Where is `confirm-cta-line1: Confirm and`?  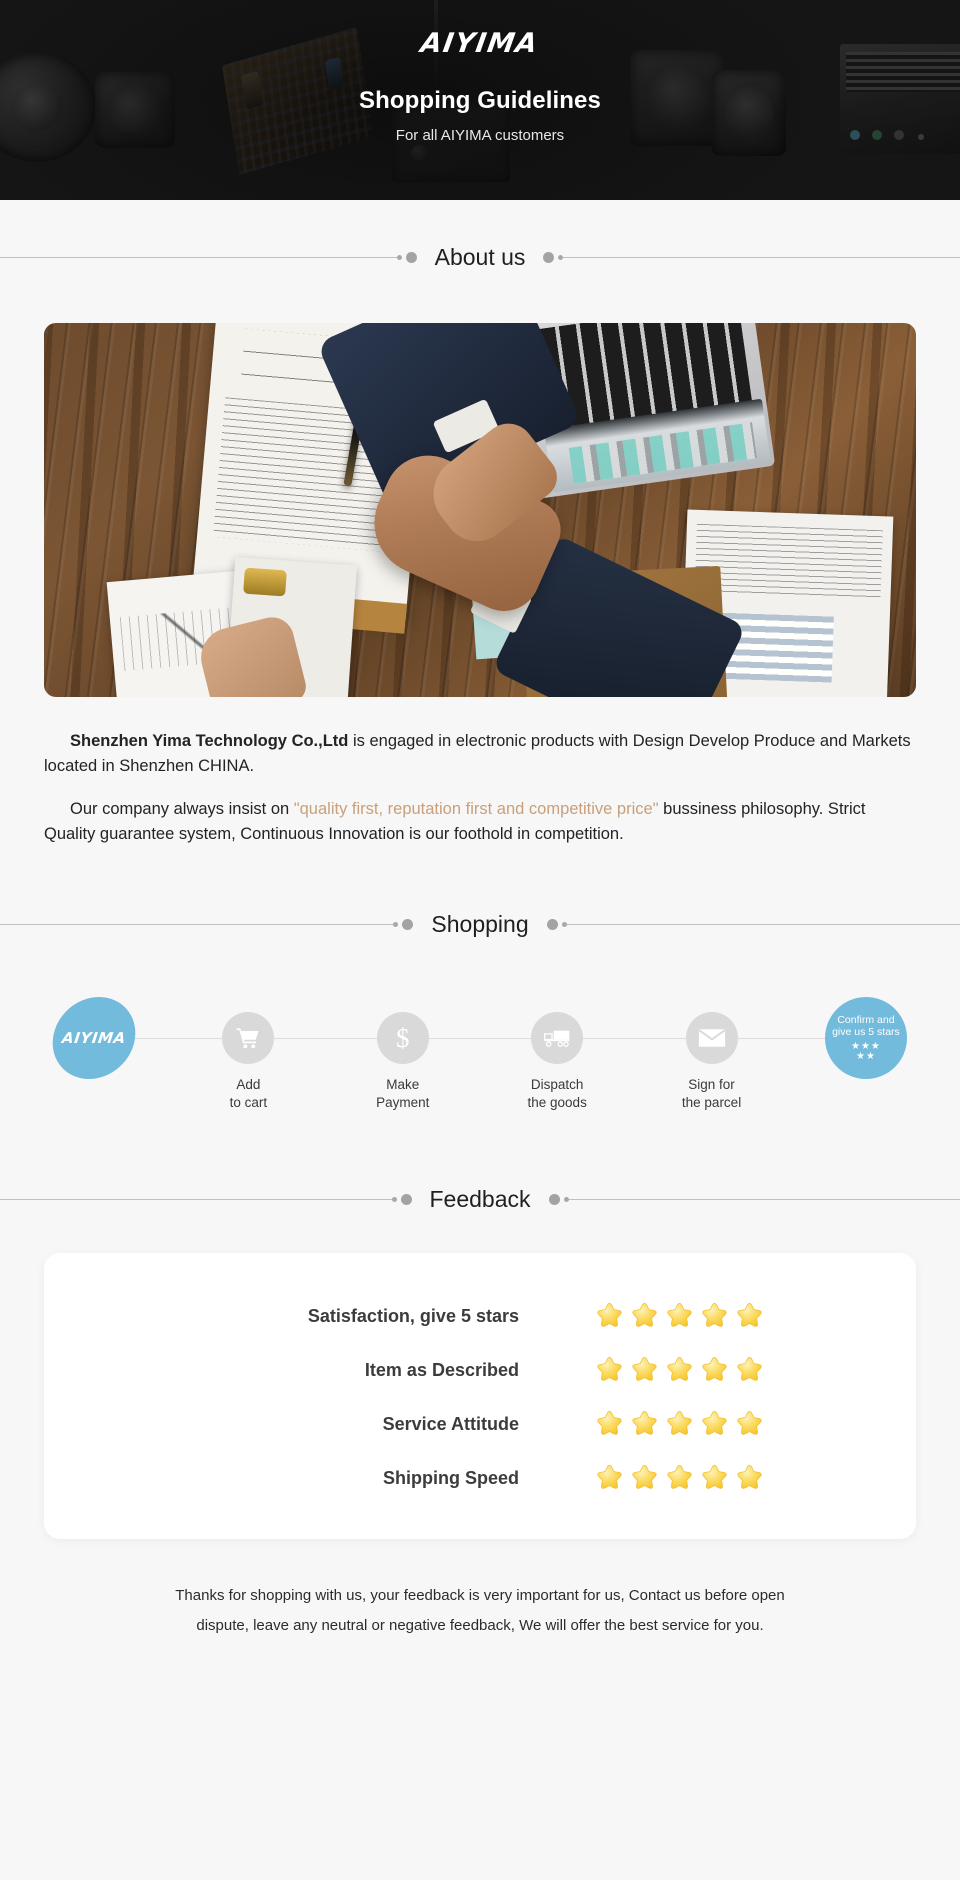 confirm-cta-line1: Confirm and is located at coordinates (866, 1019).